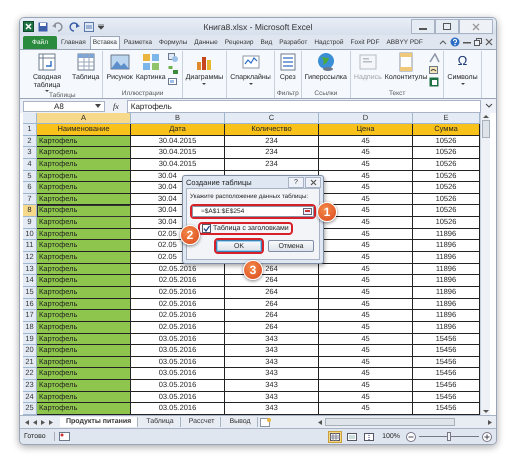  Describe the element at coordinates (423, 26) in the screenshot. I see `minimize-button` at that location.